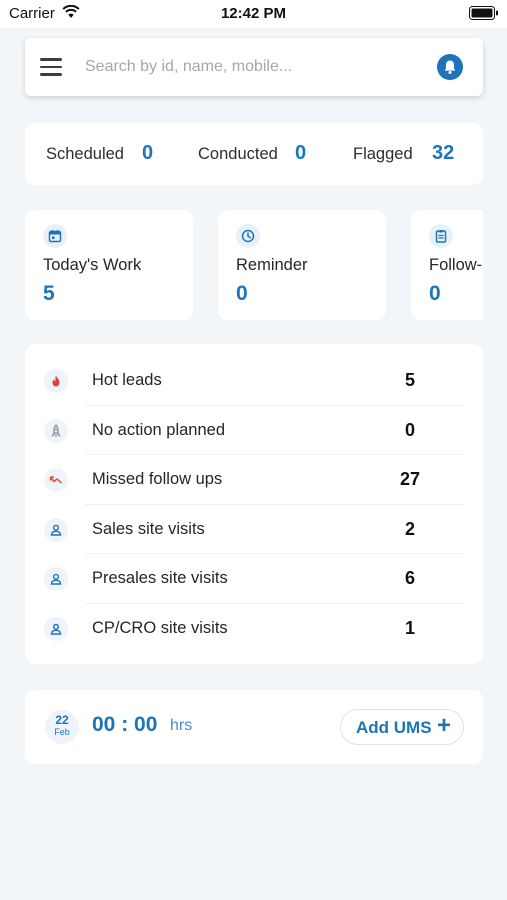  Describe the element at coordinates (254, 480) in the screenshot. I see `list-item-missed-follow-ups: Missed follow ups 27` at that location.